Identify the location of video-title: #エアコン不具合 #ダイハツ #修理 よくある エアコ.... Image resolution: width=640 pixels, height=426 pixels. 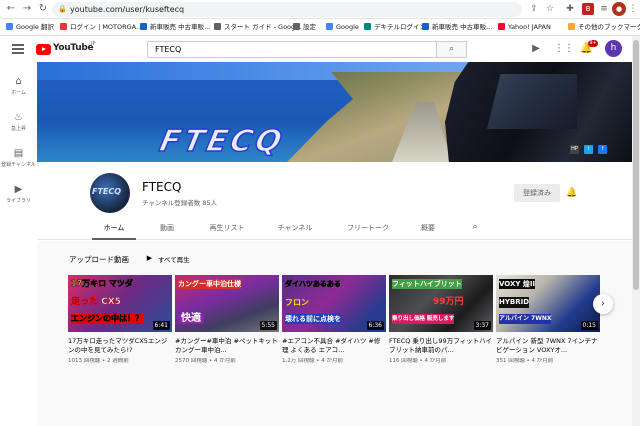
(334, 345).